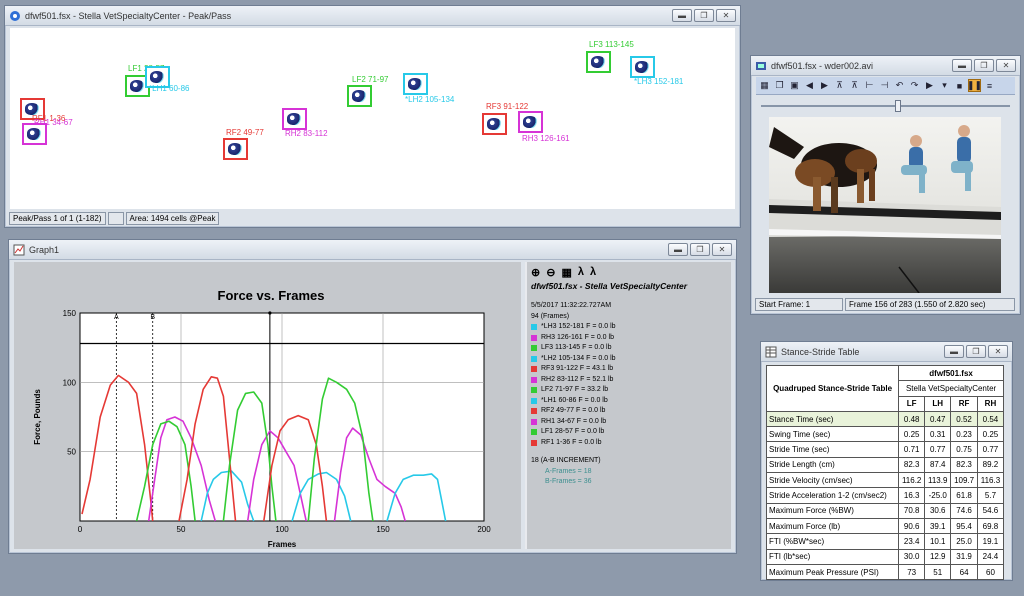  Describe the element at coordinates (824, 85) in the screenshot. I see `step-forward-icon: ▶` at that location.